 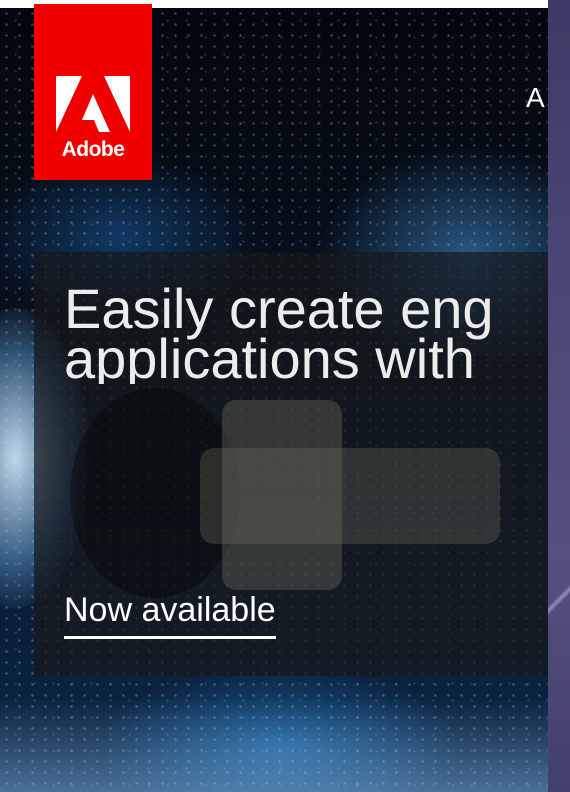 I want to click on adobe-wordmark: Adobe, so click(x=93, y=149).